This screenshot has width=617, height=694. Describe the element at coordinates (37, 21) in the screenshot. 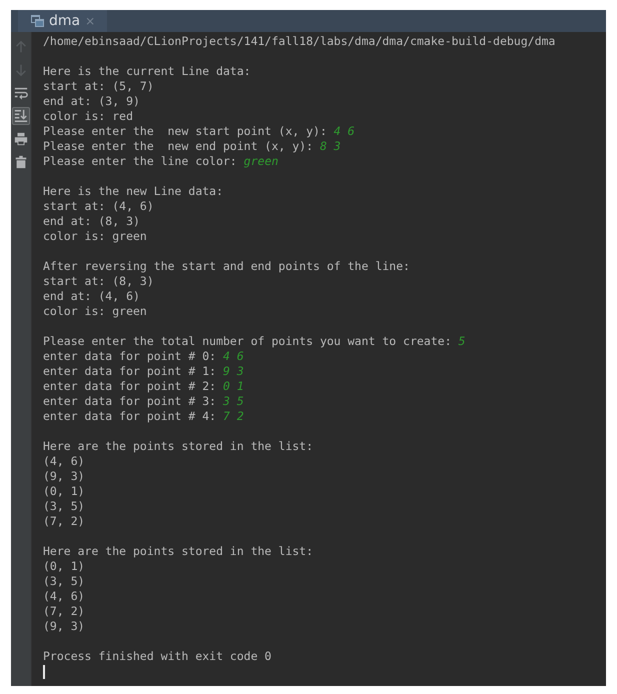

I see `console-window-icon` at that location.